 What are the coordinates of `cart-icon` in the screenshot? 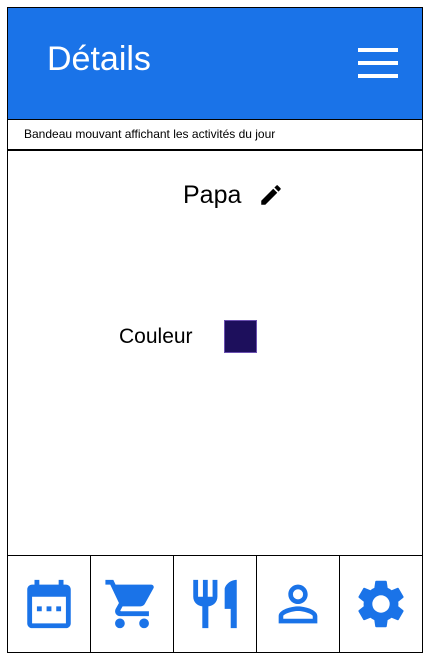 It's located at (129, 604).